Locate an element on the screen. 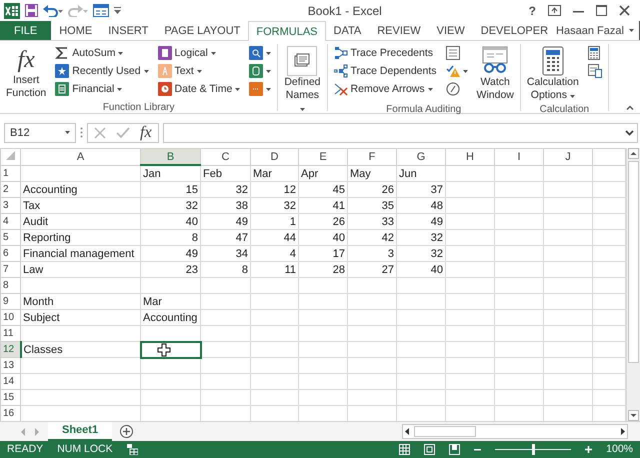 The width and height of the screenshot is (640, 458). user-name: Hasaan Fazal is located at coordinates (590, 30).